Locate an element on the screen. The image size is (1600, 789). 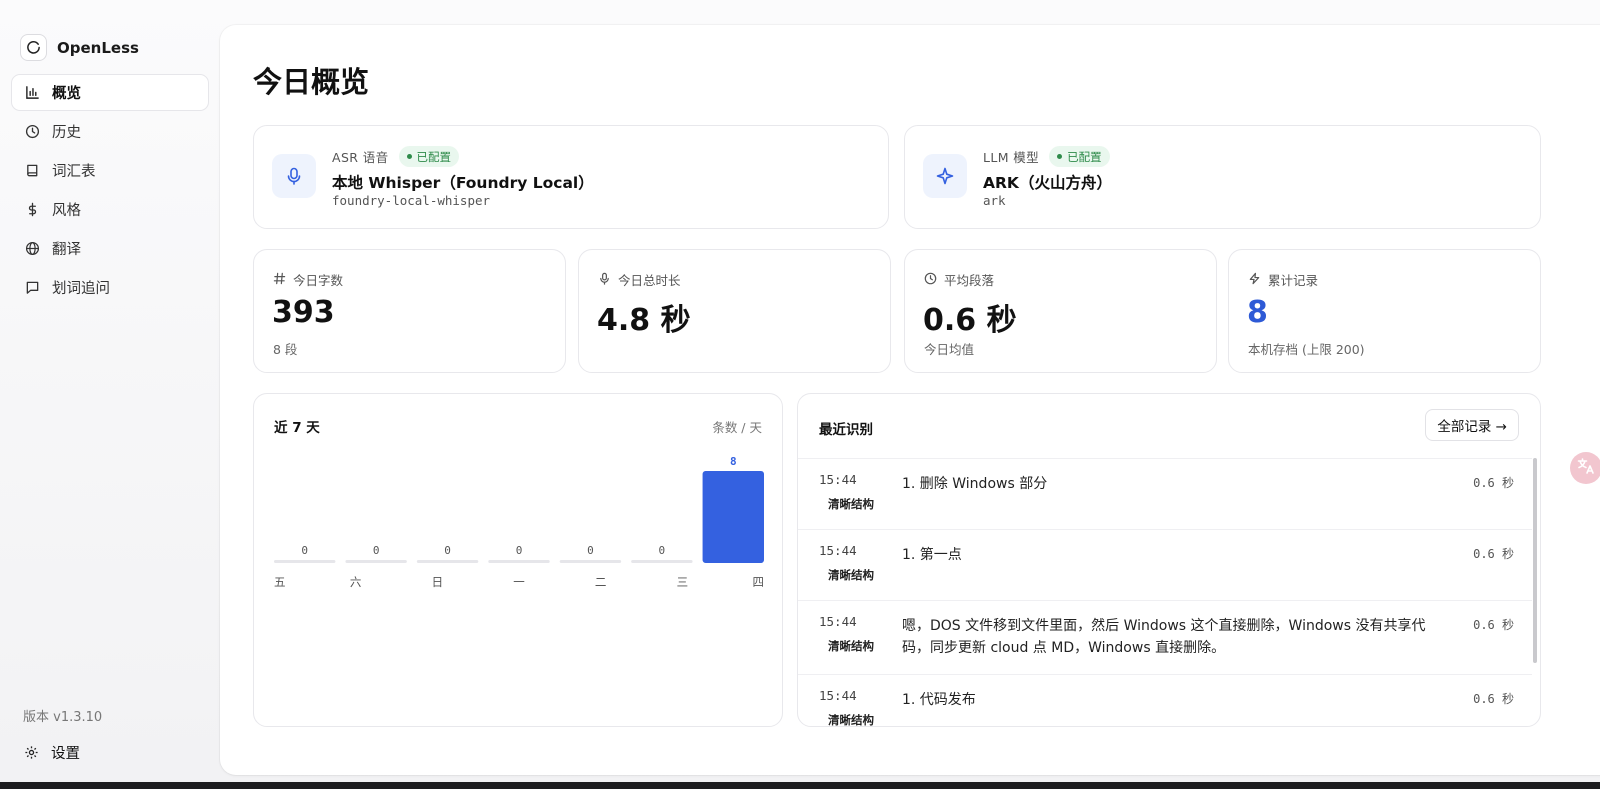
list-item: 15:44 清晰结构 1. 代码发布 0.6 秒 is located at coordinates (1165, 700).